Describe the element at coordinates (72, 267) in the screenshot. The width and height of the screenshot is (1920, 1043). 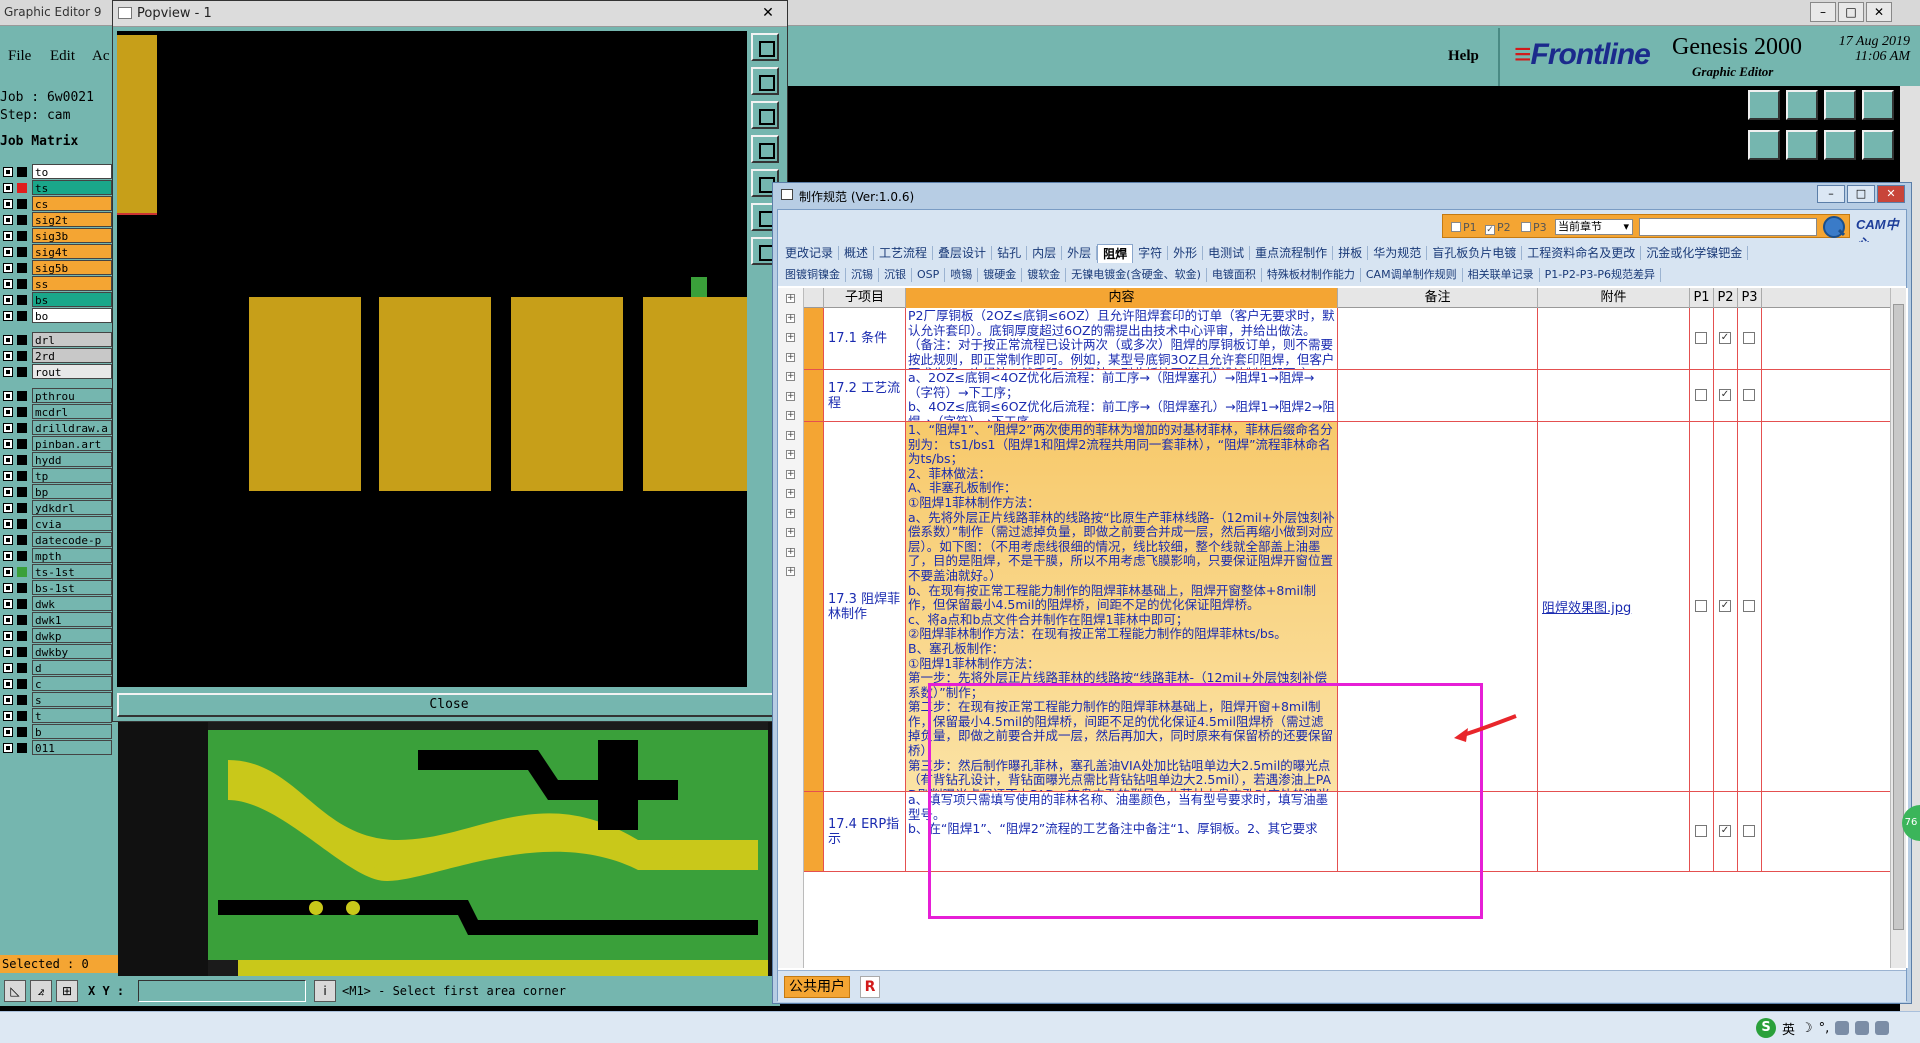
I see `layer-name: sig5b` at that location.